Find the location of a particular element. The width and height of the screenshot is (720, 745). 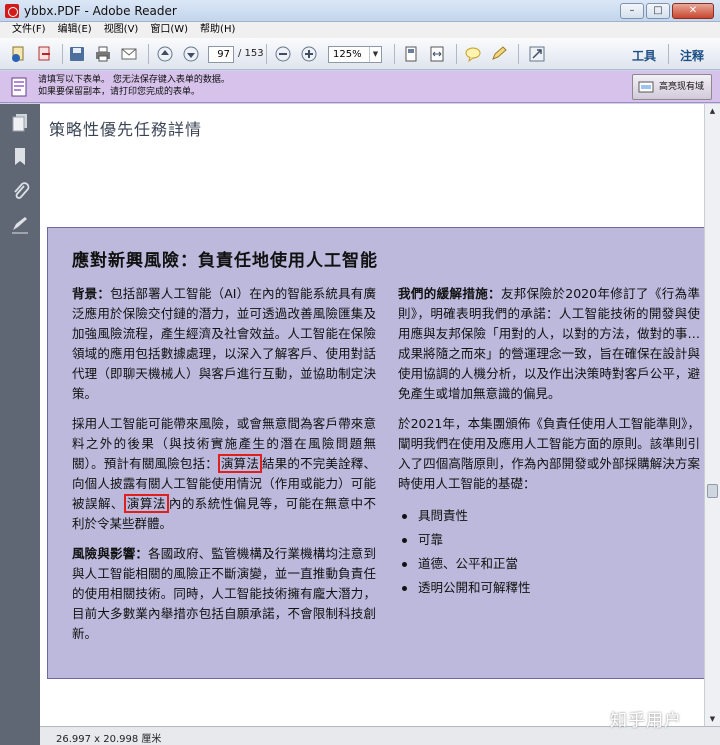

page-number-input: 97 is located at coordinates (221, 54).